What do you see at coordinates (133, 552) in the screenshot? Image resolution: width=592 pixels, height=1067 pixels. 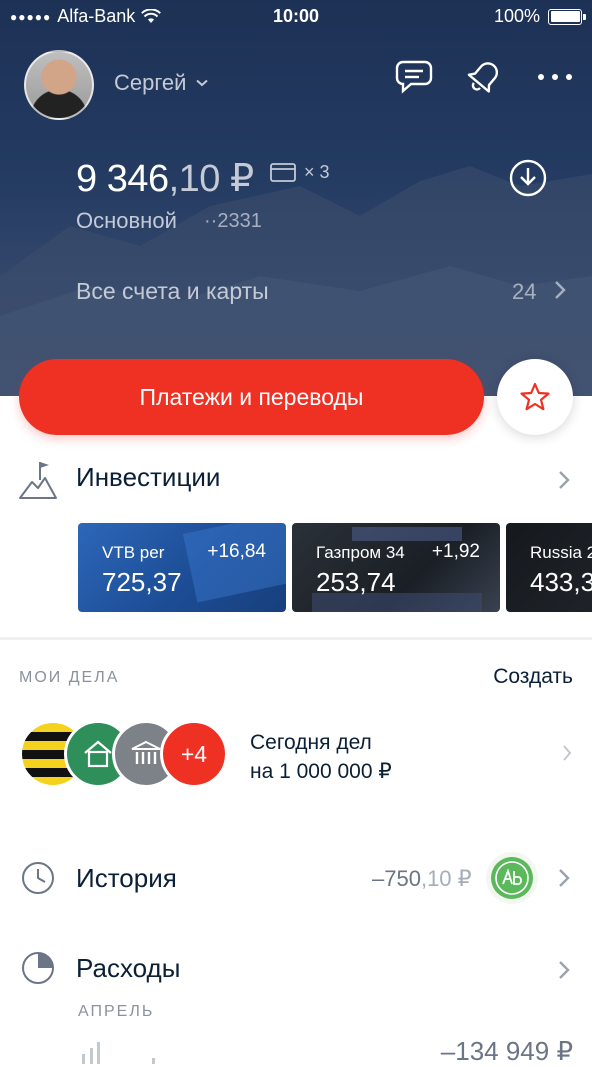 I see `tile-name: VTB per` at bounding box center [133, 552].